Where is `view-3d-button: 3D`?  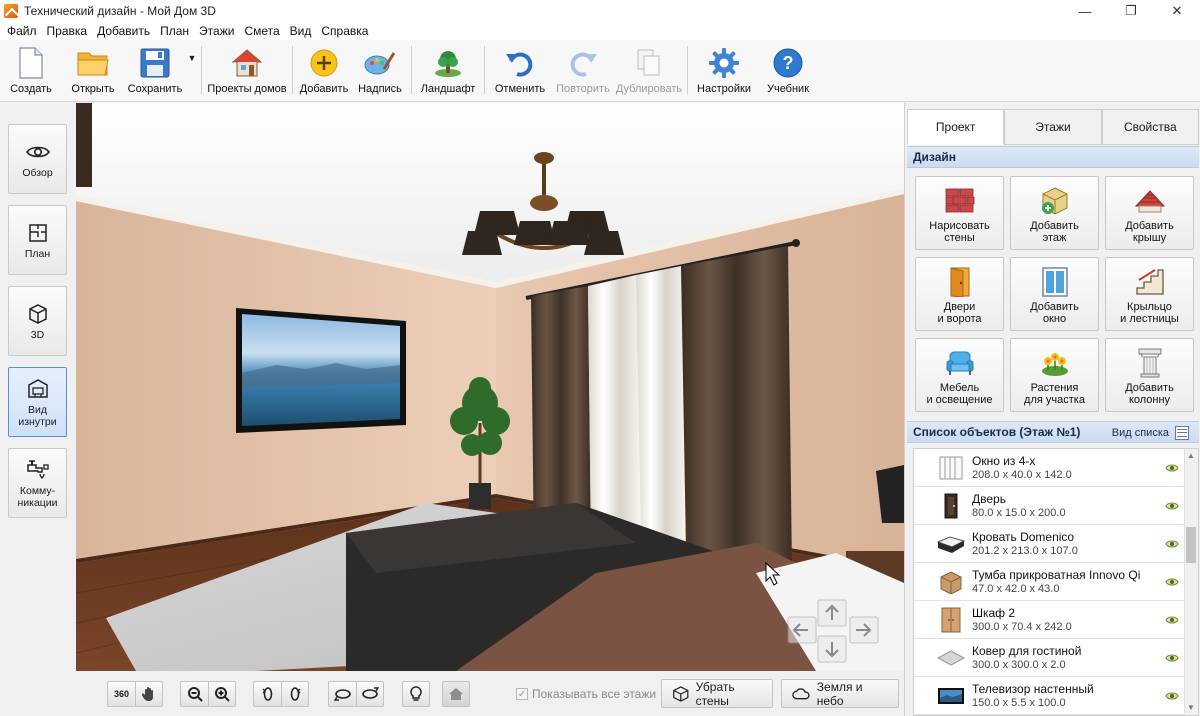
view-3d-button: 3D is located at coordinates (37, 321).